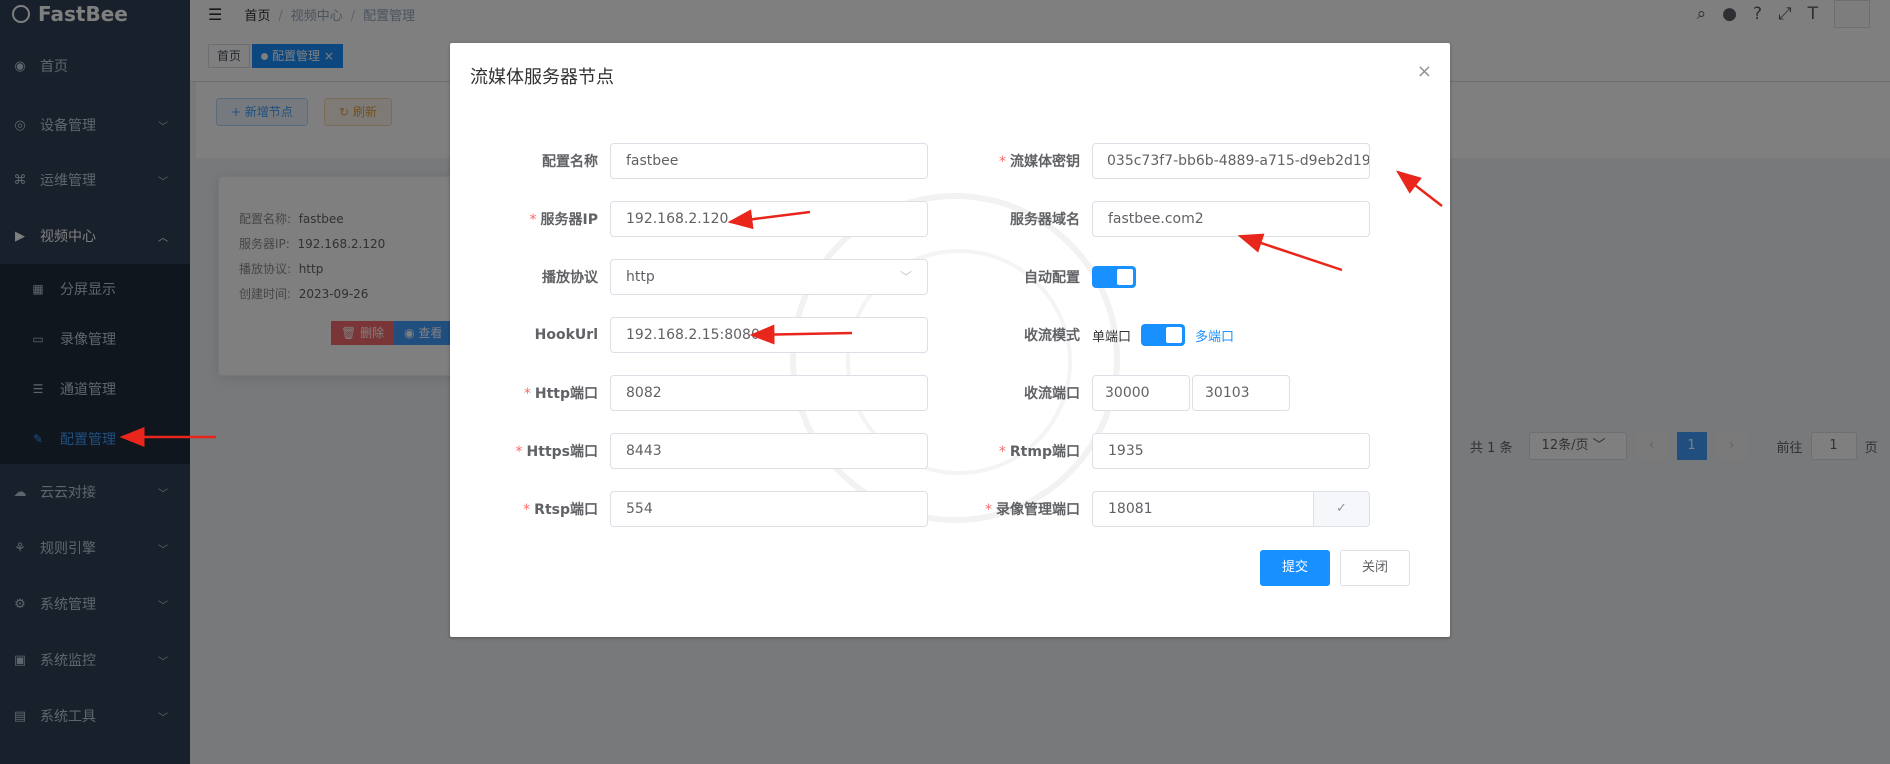  What do you see at coordinates (1052, 394) in the screenshot?
I see `recv-port-label: 收流端口` at bounding box center [1052, 394].